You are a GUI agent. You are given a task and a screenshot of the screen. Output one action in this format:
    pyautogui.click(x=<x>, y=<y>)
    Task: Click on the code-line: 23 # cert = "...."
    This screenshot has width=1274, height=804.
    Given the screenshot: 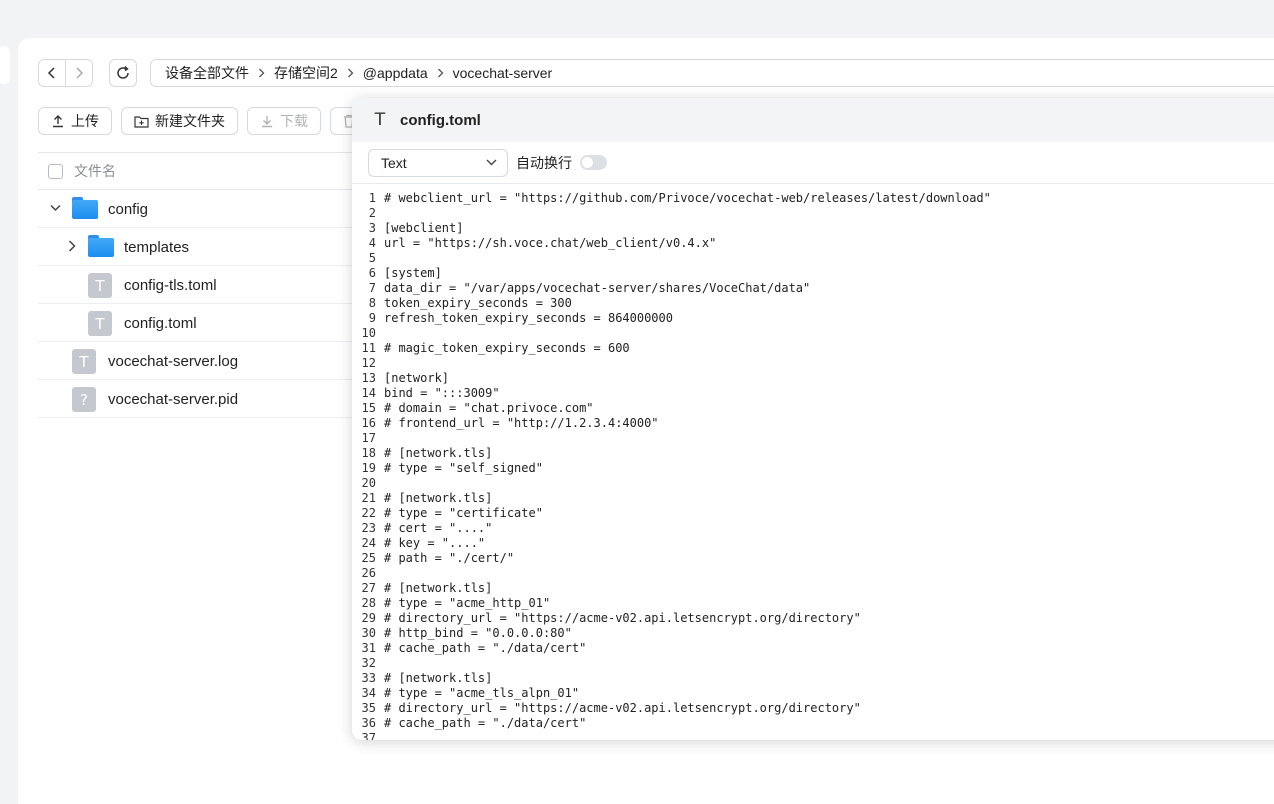 What is the action you would take?
    pyautogui.click(x=813, y=528)
    